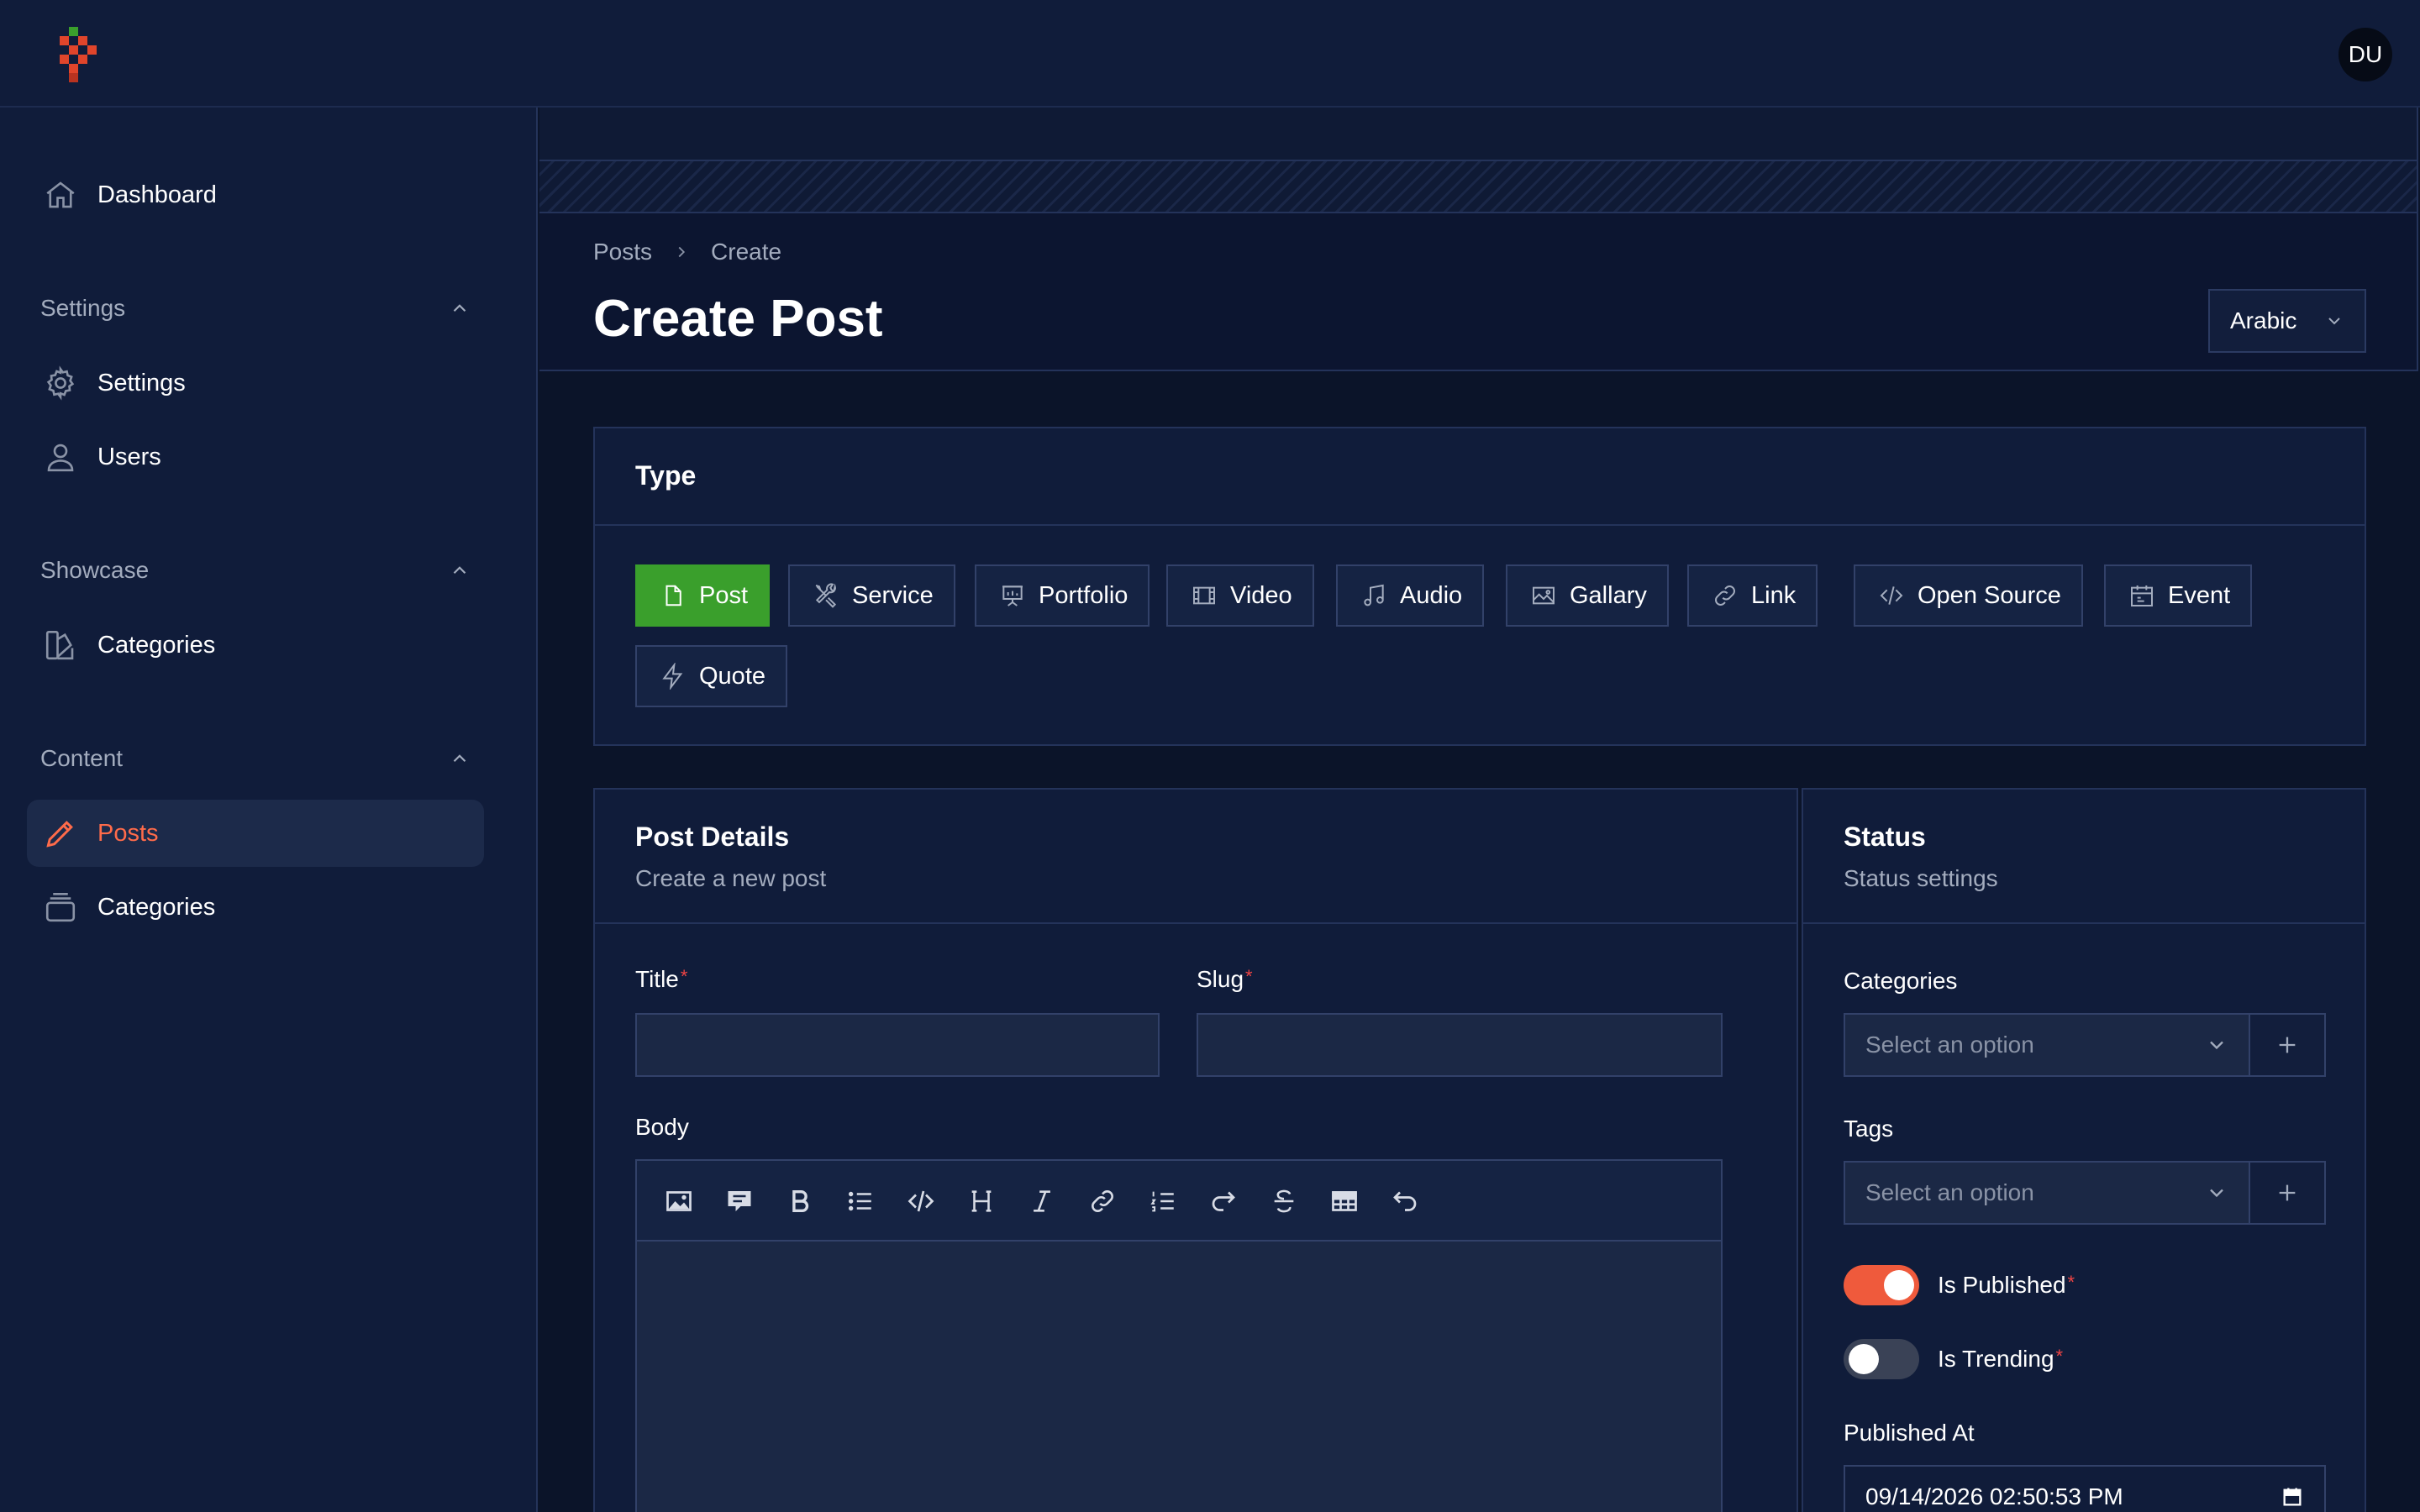  Describe the element at coordinates (861, 1201) in the screenshot. I see `bulleted-list-icon` at that location.